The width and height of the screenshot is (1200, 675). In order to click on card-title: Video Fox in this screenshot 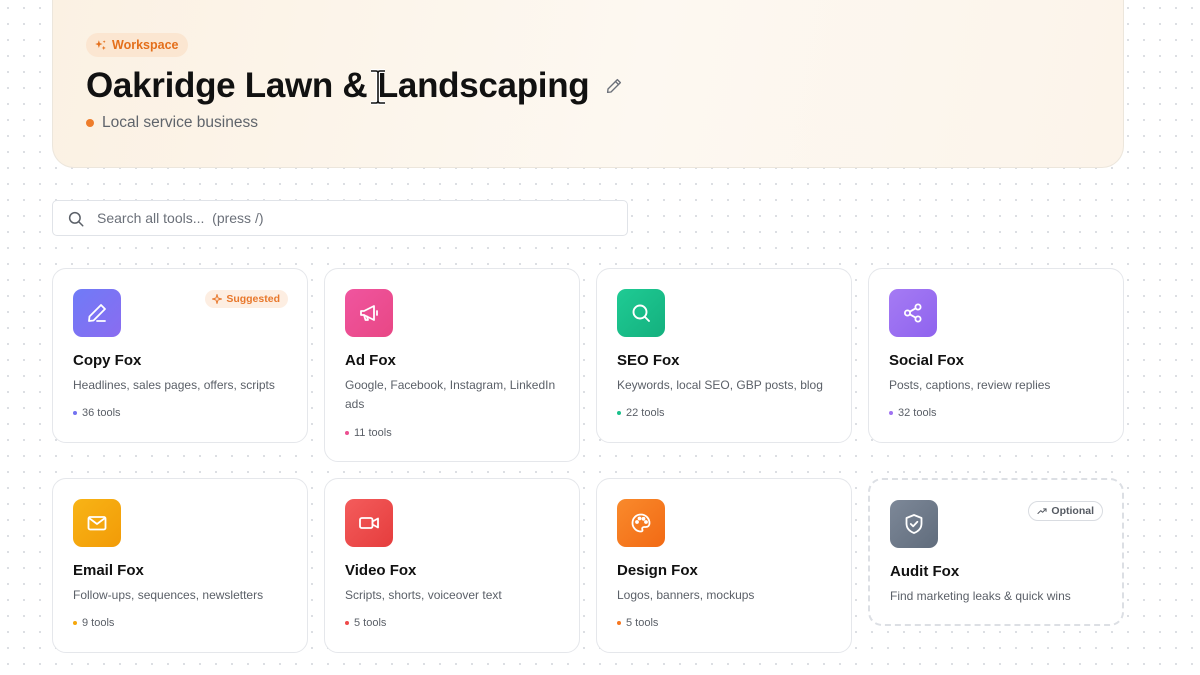, I will do `click(381, 570)`.